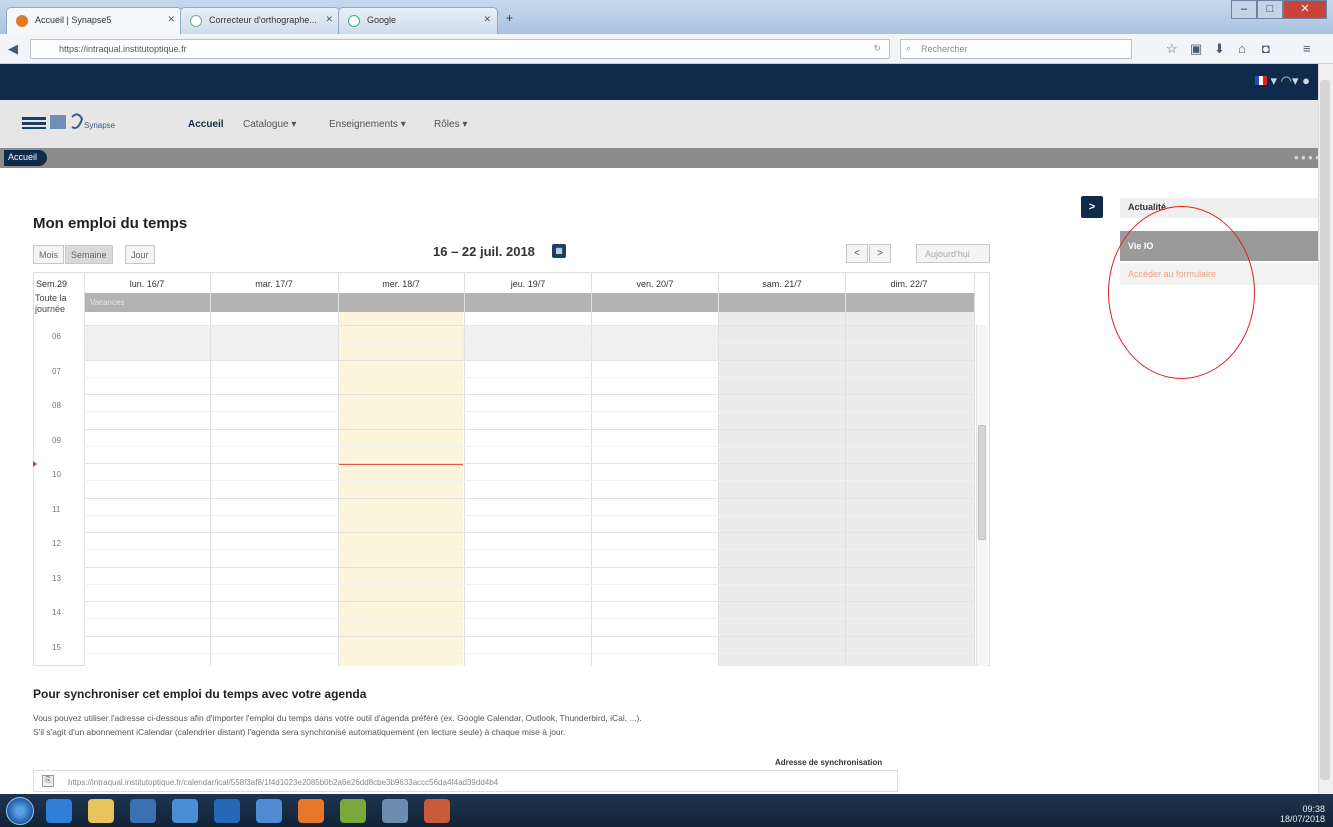 The image size is (1333, 827). Describe the element at coordinates (353, 811) in the screenshot. I see `pictures-icon` at that location.